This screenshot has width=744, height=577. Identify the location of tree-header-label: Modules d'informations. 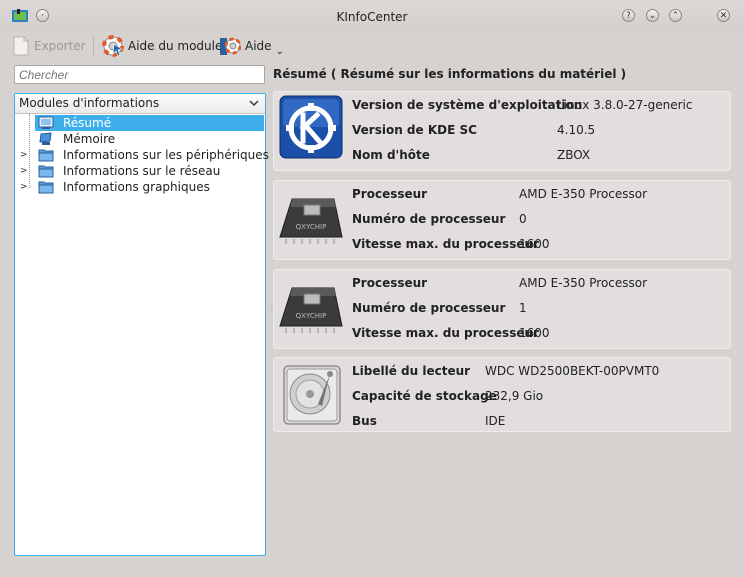
(89, 103).